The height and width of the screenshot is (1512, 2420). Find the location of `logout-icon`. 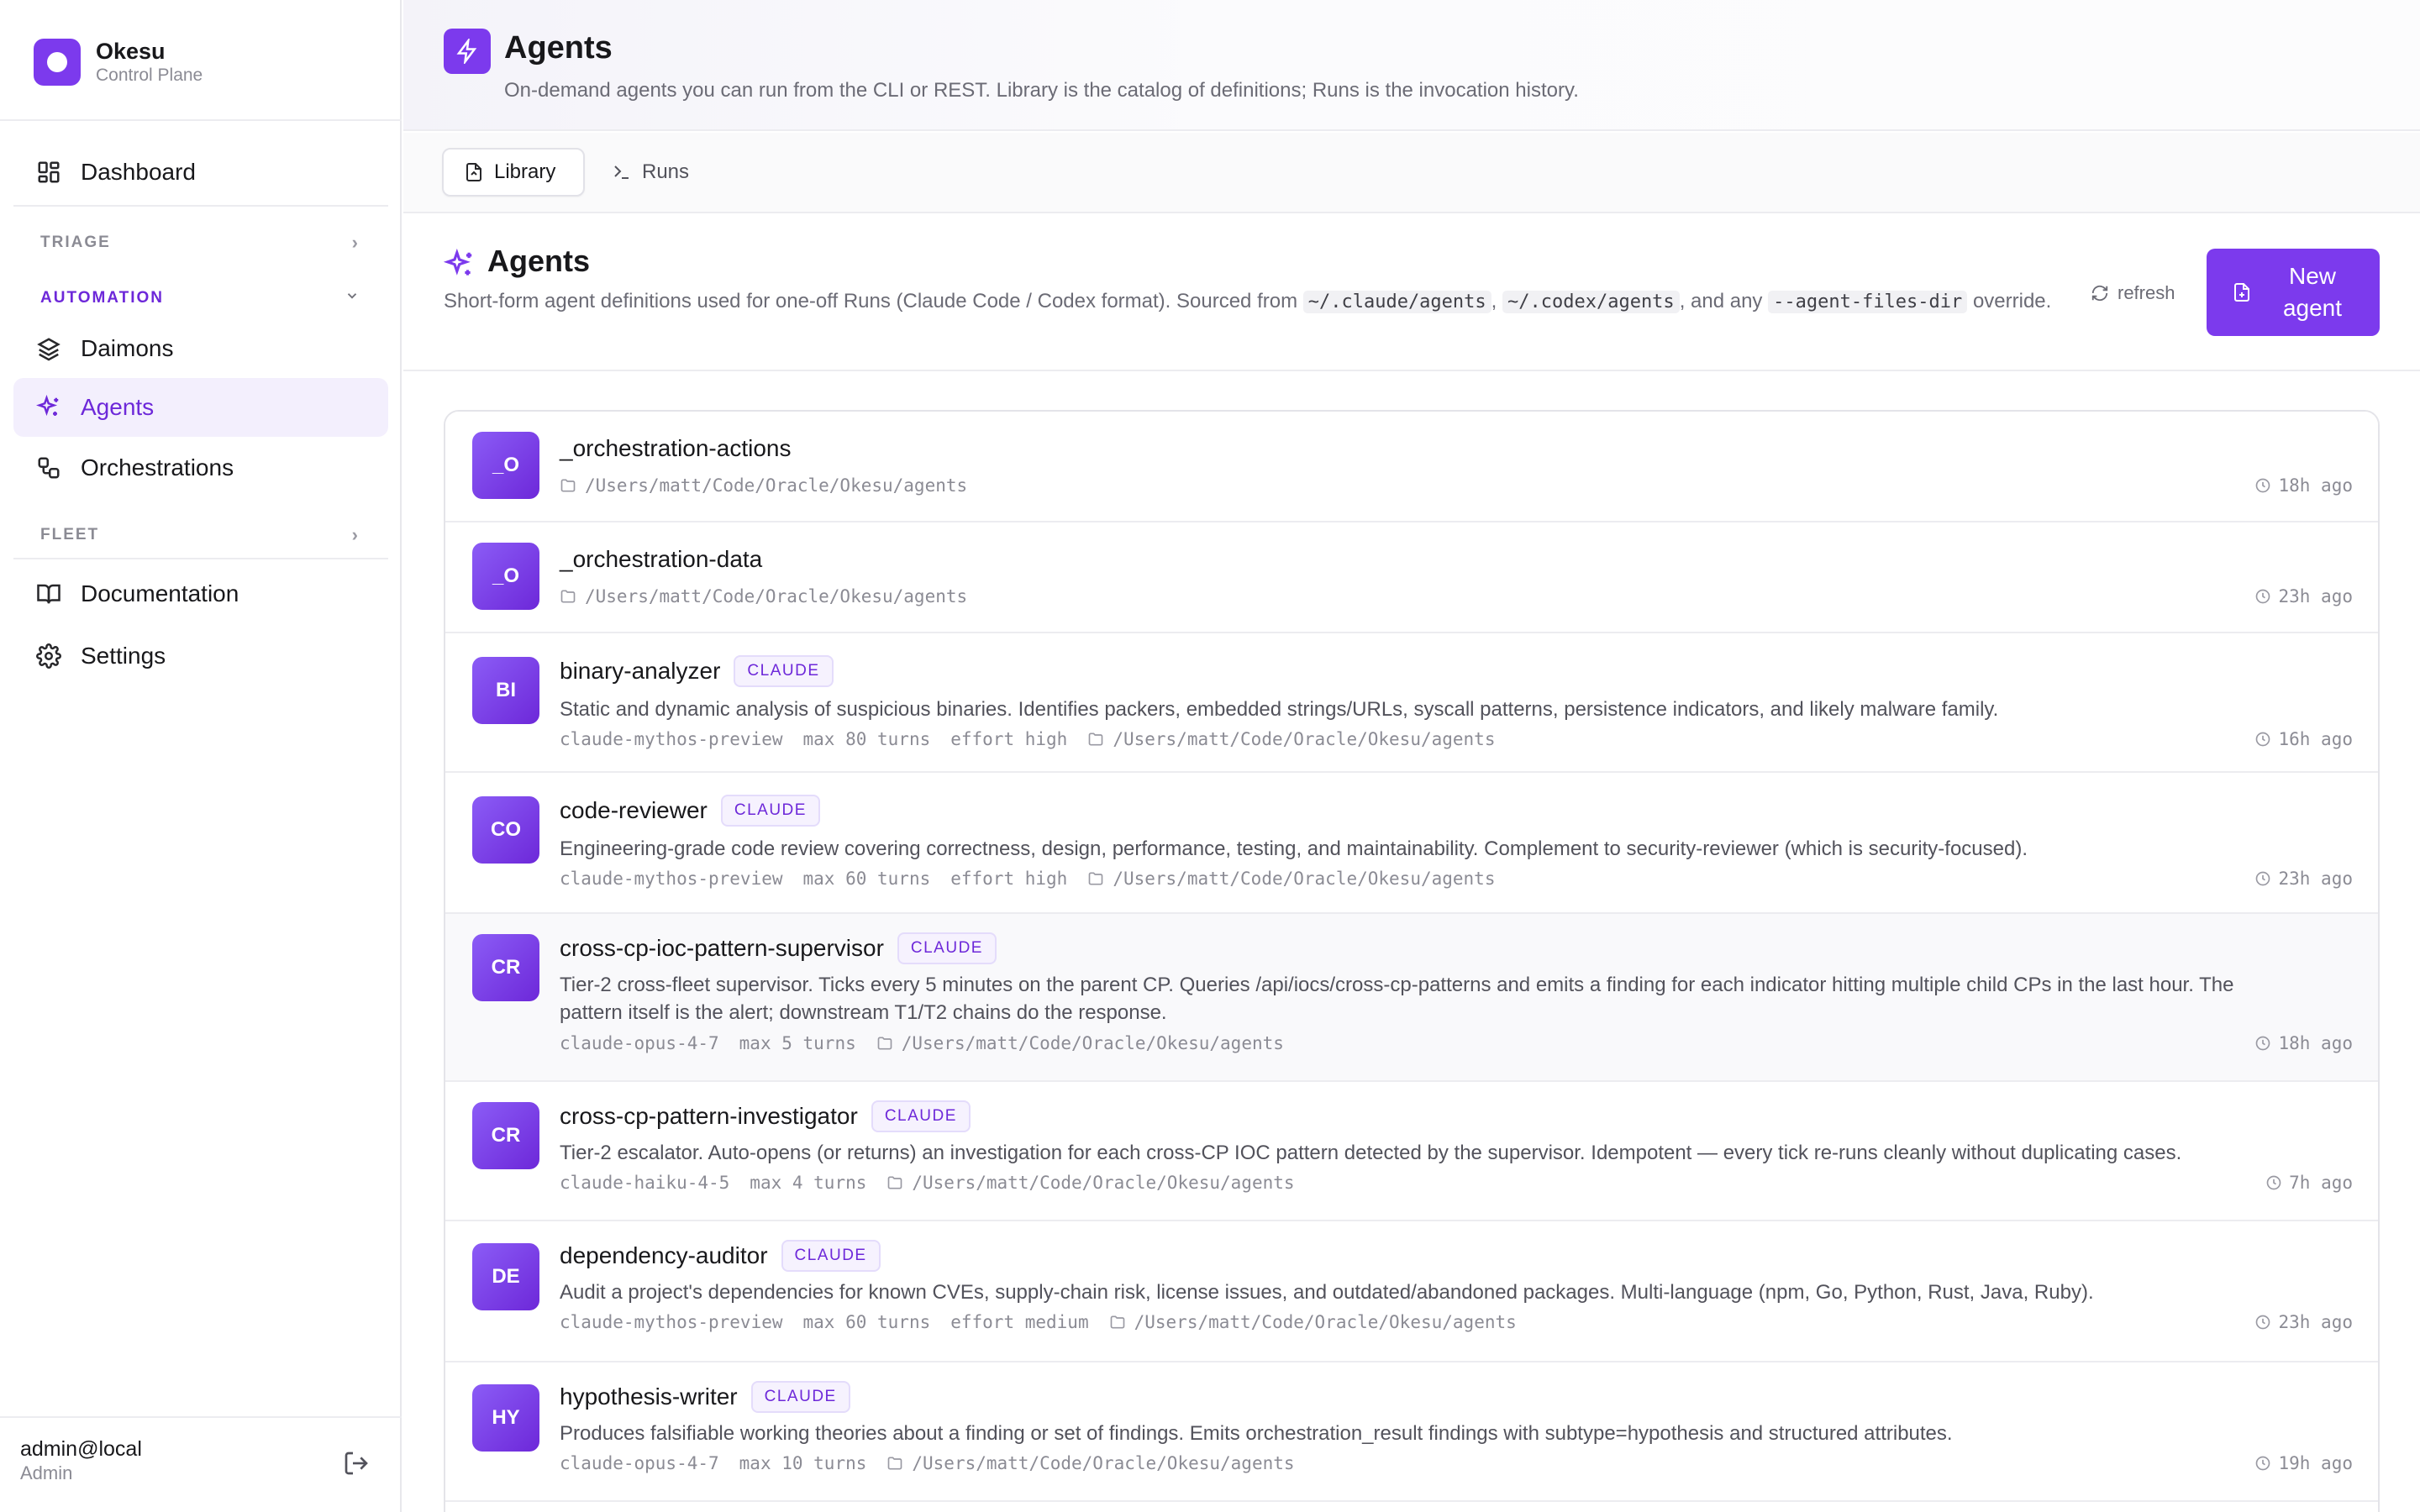

logout-icon is located at coordinates (356, 1463).